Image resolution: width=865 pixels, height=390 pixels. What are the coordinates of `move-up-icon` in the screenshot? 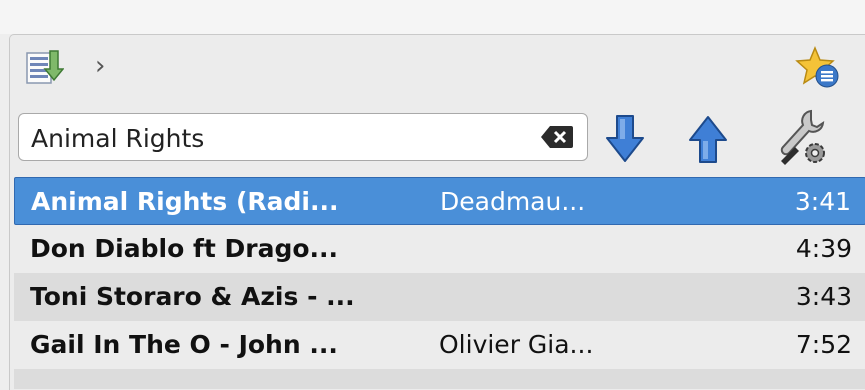 It's located at (708, 141).